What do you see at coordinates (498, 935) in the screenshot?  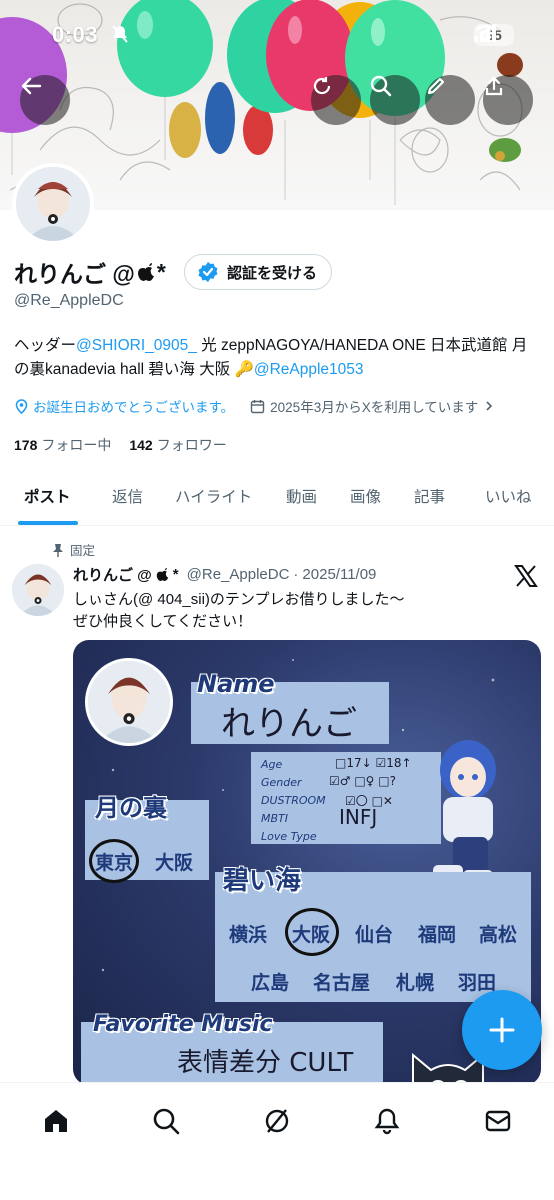 I see `card-section2-city-5: 高松` at bounding box center [498, 935].